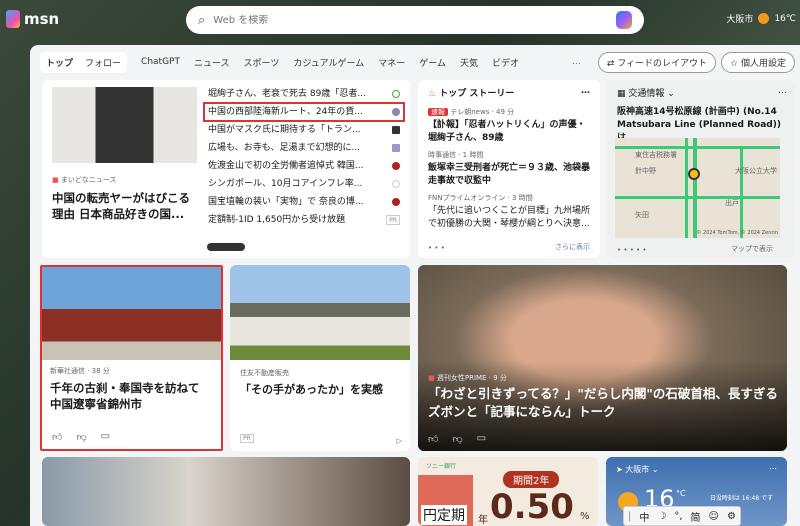 The height and width of the screenshot is (526, 800). I want to click on nav-chatgpt: ChatGPT, so click(160, 62).